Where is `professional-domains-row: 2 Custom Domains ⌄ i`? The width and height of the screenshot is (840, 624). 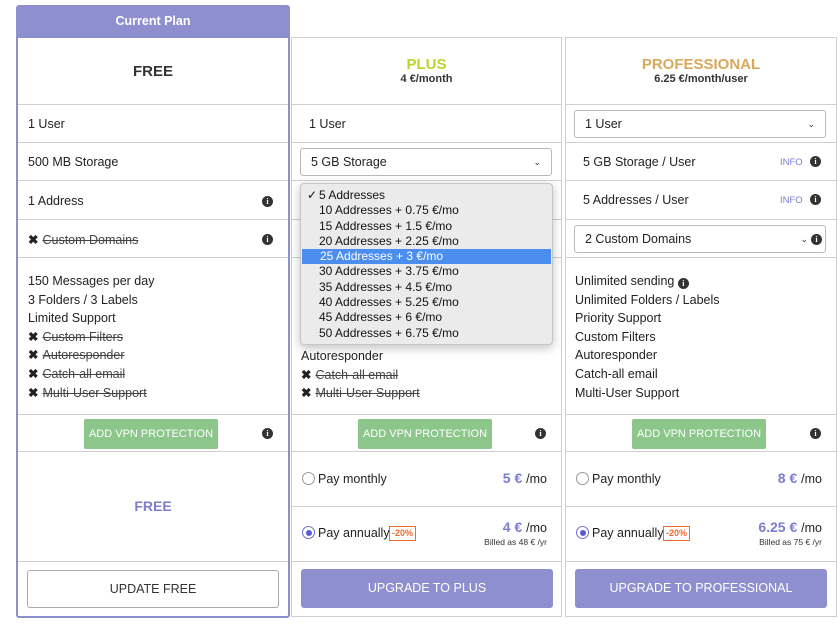
professional-domains-row: 2 Custom Domains ⌄ i is located at coordinates (701, 239).